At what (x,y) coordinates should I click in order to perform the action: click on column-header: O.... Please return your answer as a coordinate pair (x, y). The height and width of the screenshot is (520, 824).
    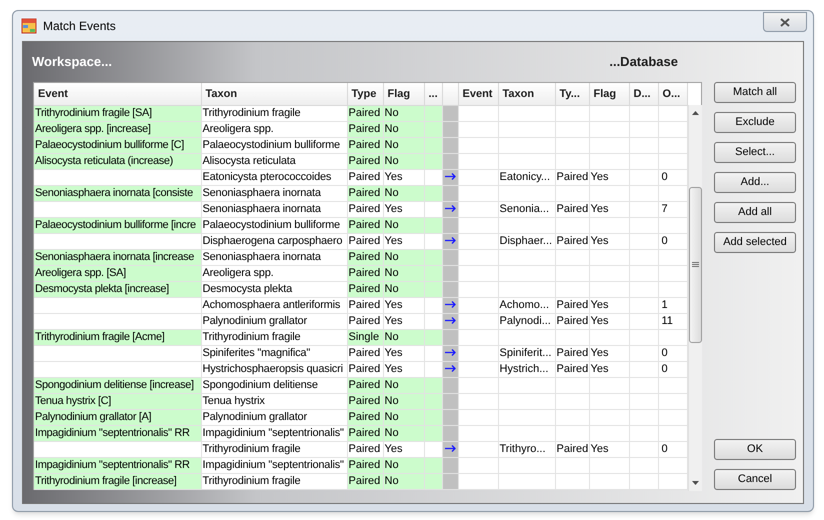
    Looking at the image, I should click on (671, 94).